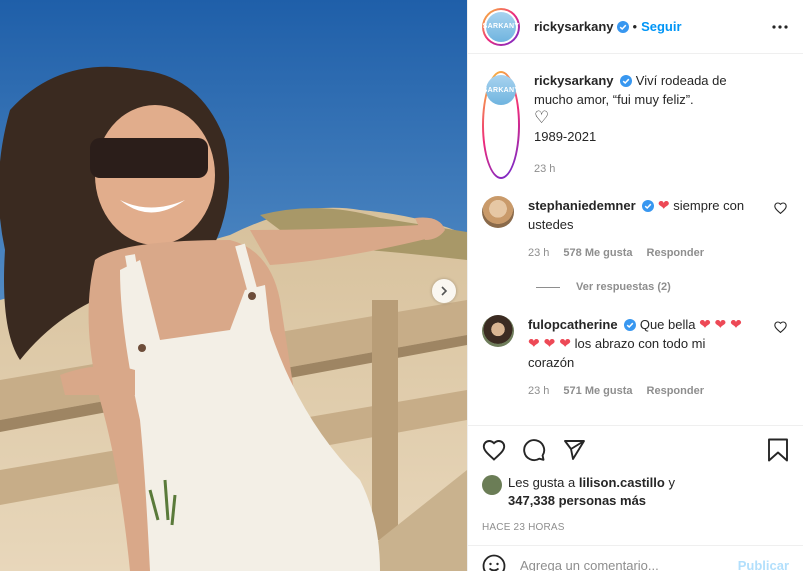 Image resolution: width=803 pixels, height=571 pixels. I want to click on view-replies-label: Ver respuestas (2), so click(623, 287).